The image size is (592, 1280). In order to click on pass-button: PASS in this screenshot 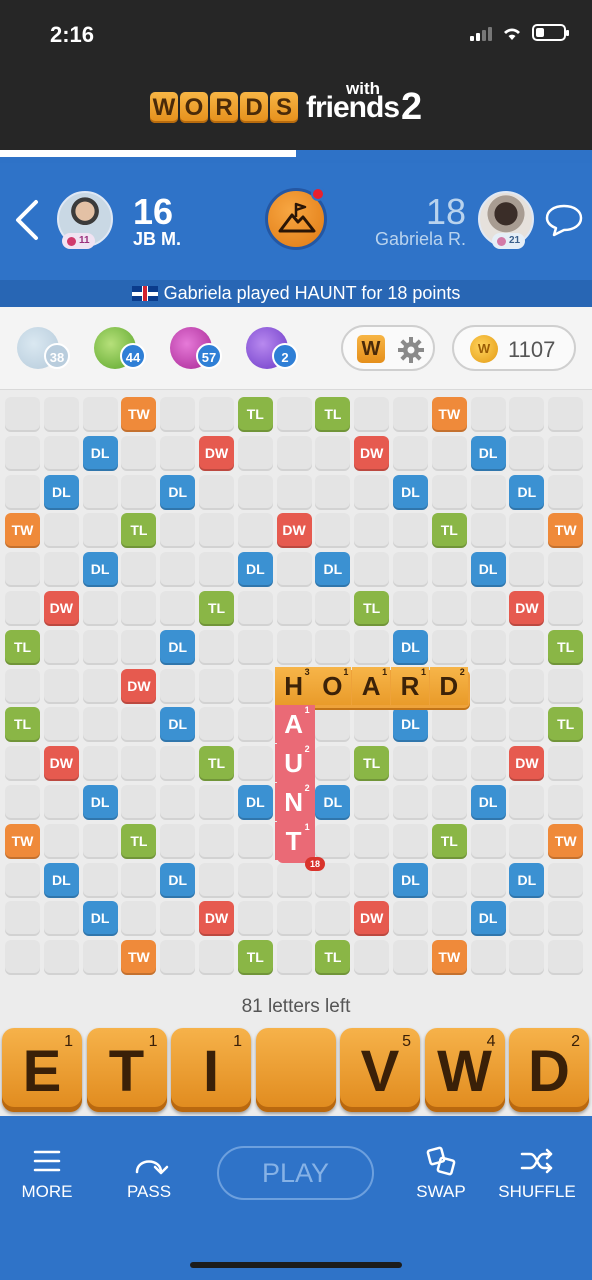, I will do `click(149, 1174)`.